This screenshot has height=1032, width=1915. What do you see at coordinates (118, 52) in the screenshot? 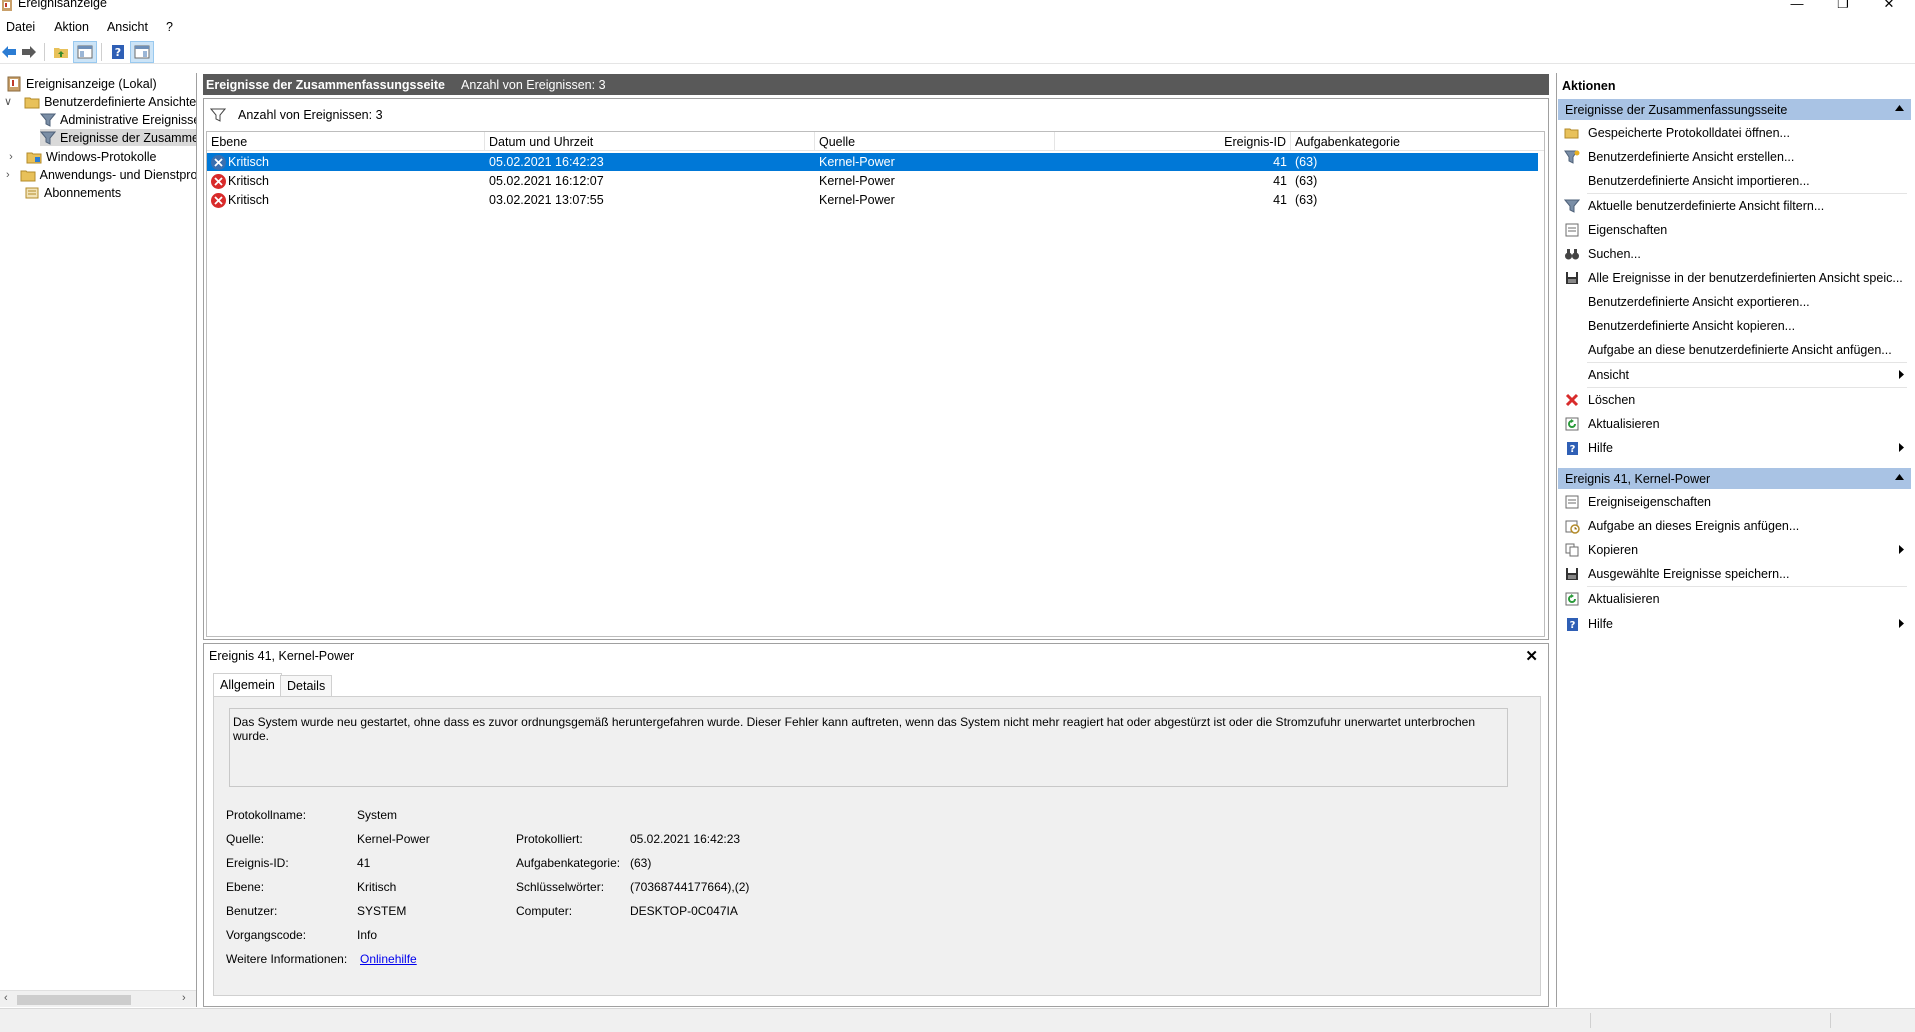
I see `help-button: ?` at bounding box center [118, 52].